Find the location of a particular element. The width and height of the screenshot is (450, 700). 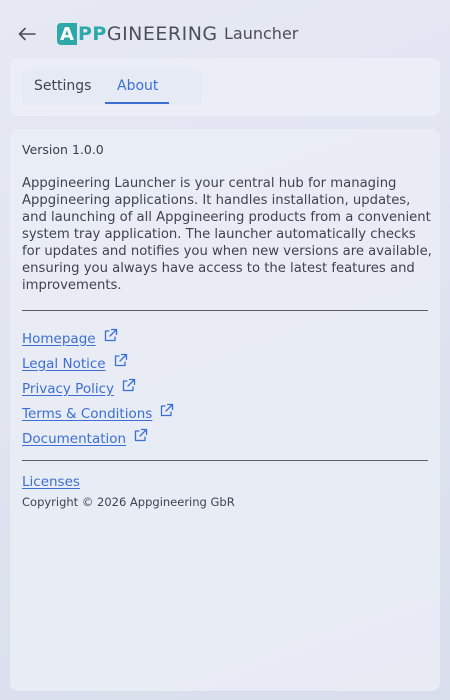

documentation-link: Documentation is located at coordinates (98, 438).